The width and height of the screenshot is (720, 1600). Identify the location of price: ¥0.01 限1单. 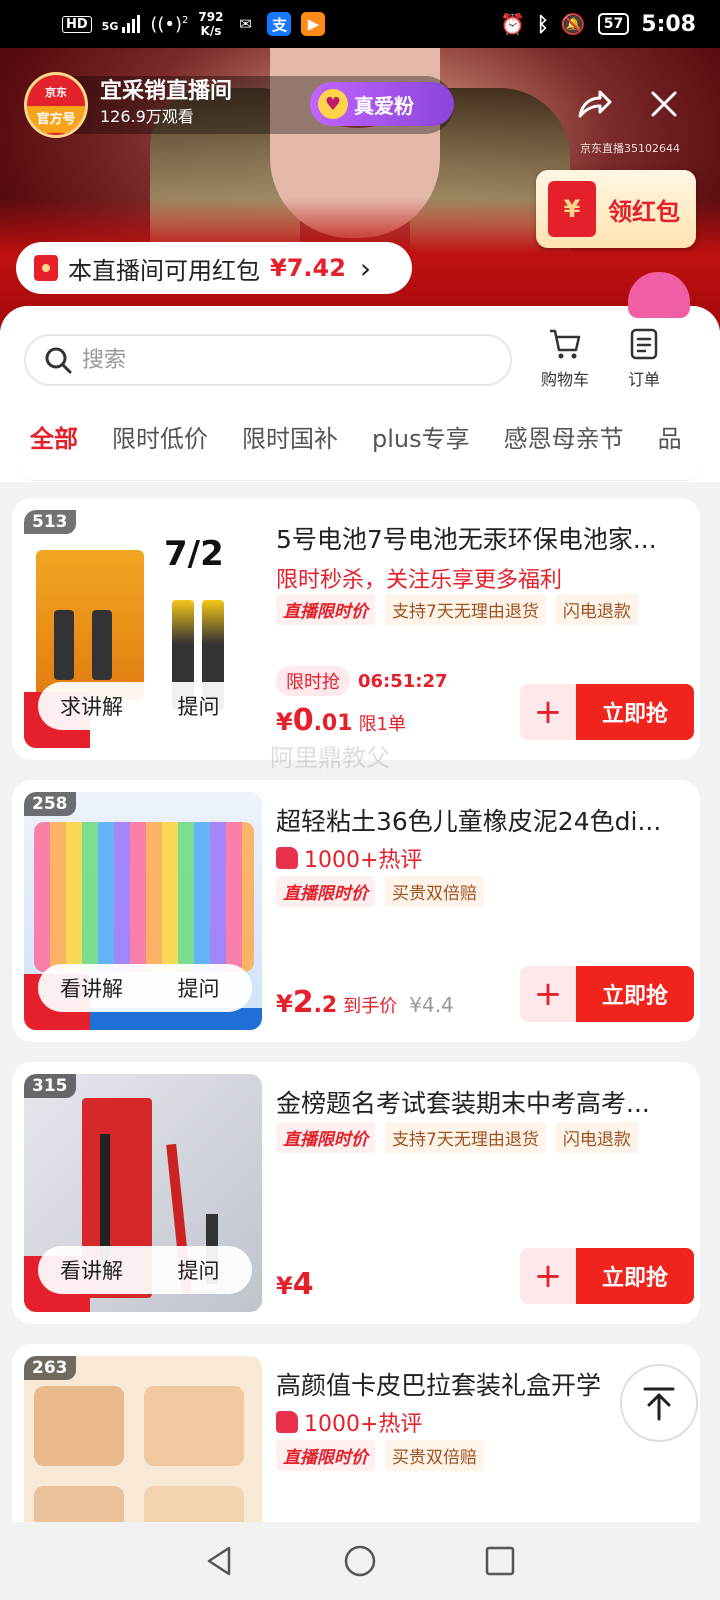
(341, 720).